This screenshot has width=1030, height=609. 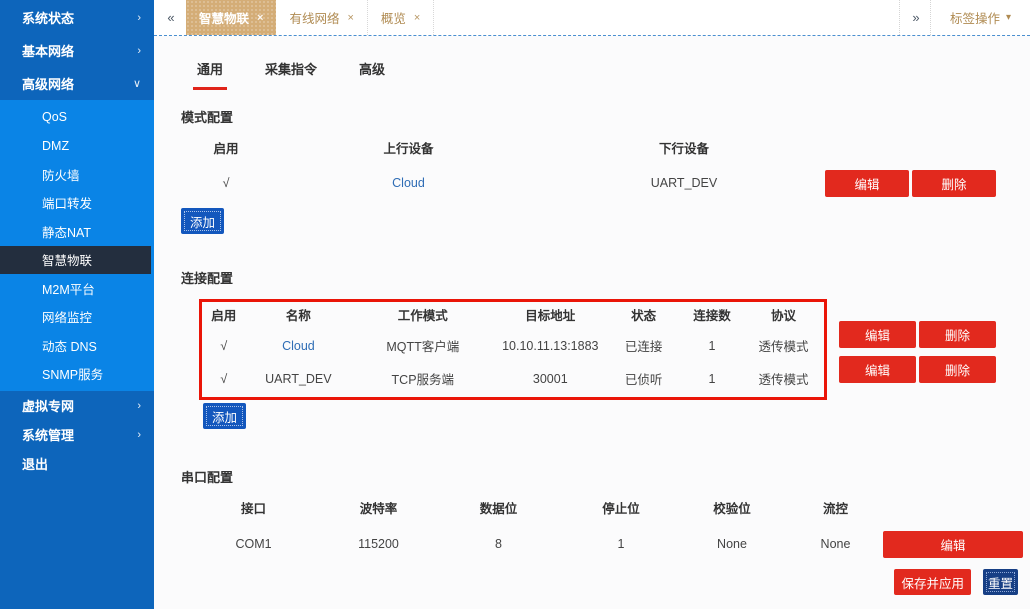 I want to click on column-header: 状态, so click(x=644, y=316).